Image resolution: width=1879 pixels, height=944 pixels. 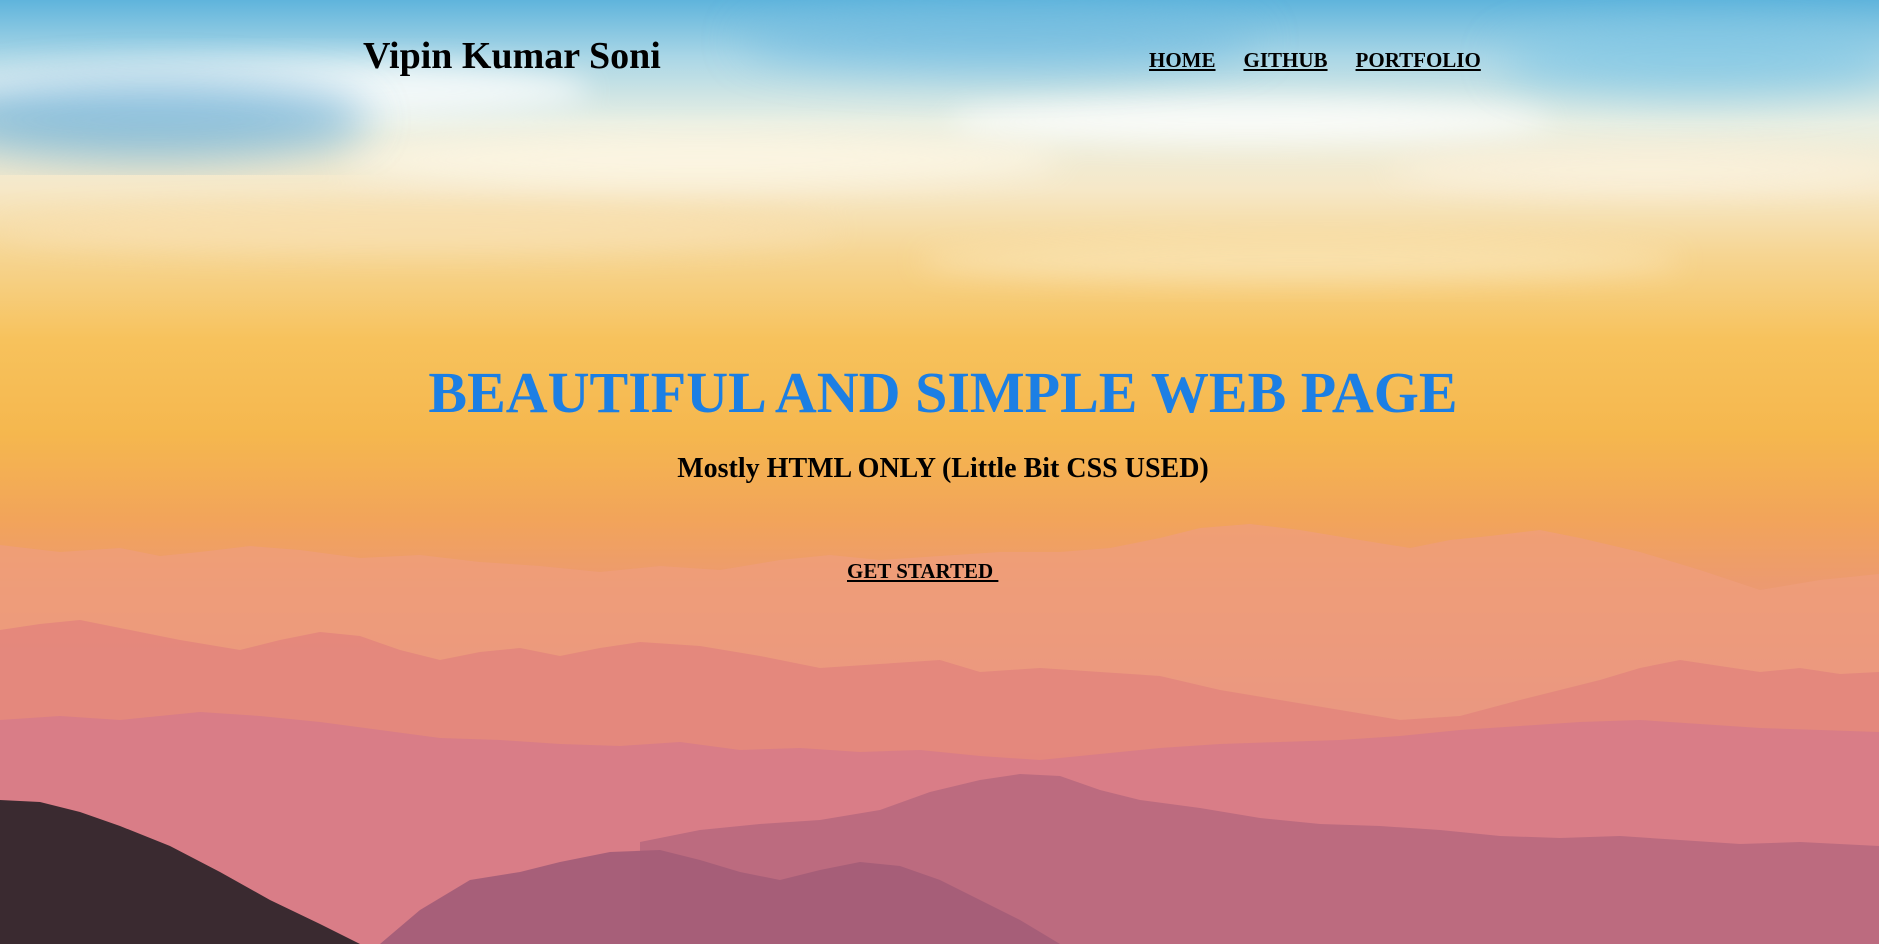 What do you see at coordinates (1418, 60) in the screenshot?
I see `nav-link-portfolio: PORTFOLIO` at bounding box center [1418, 60].